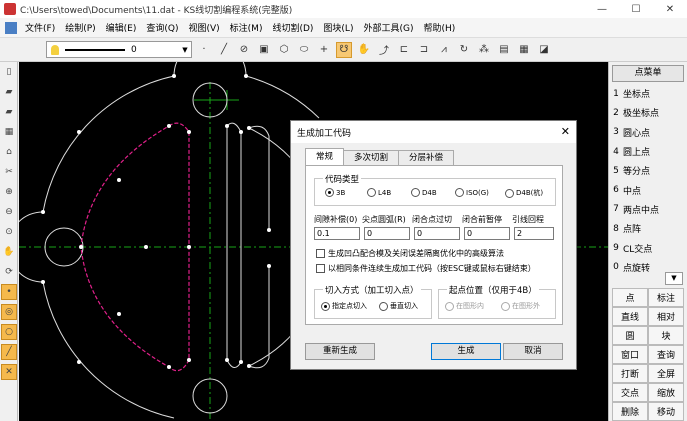 This screenshot has width=687, height=421. I want to click on layer-combo: 0 ▼, so click(119, 49).